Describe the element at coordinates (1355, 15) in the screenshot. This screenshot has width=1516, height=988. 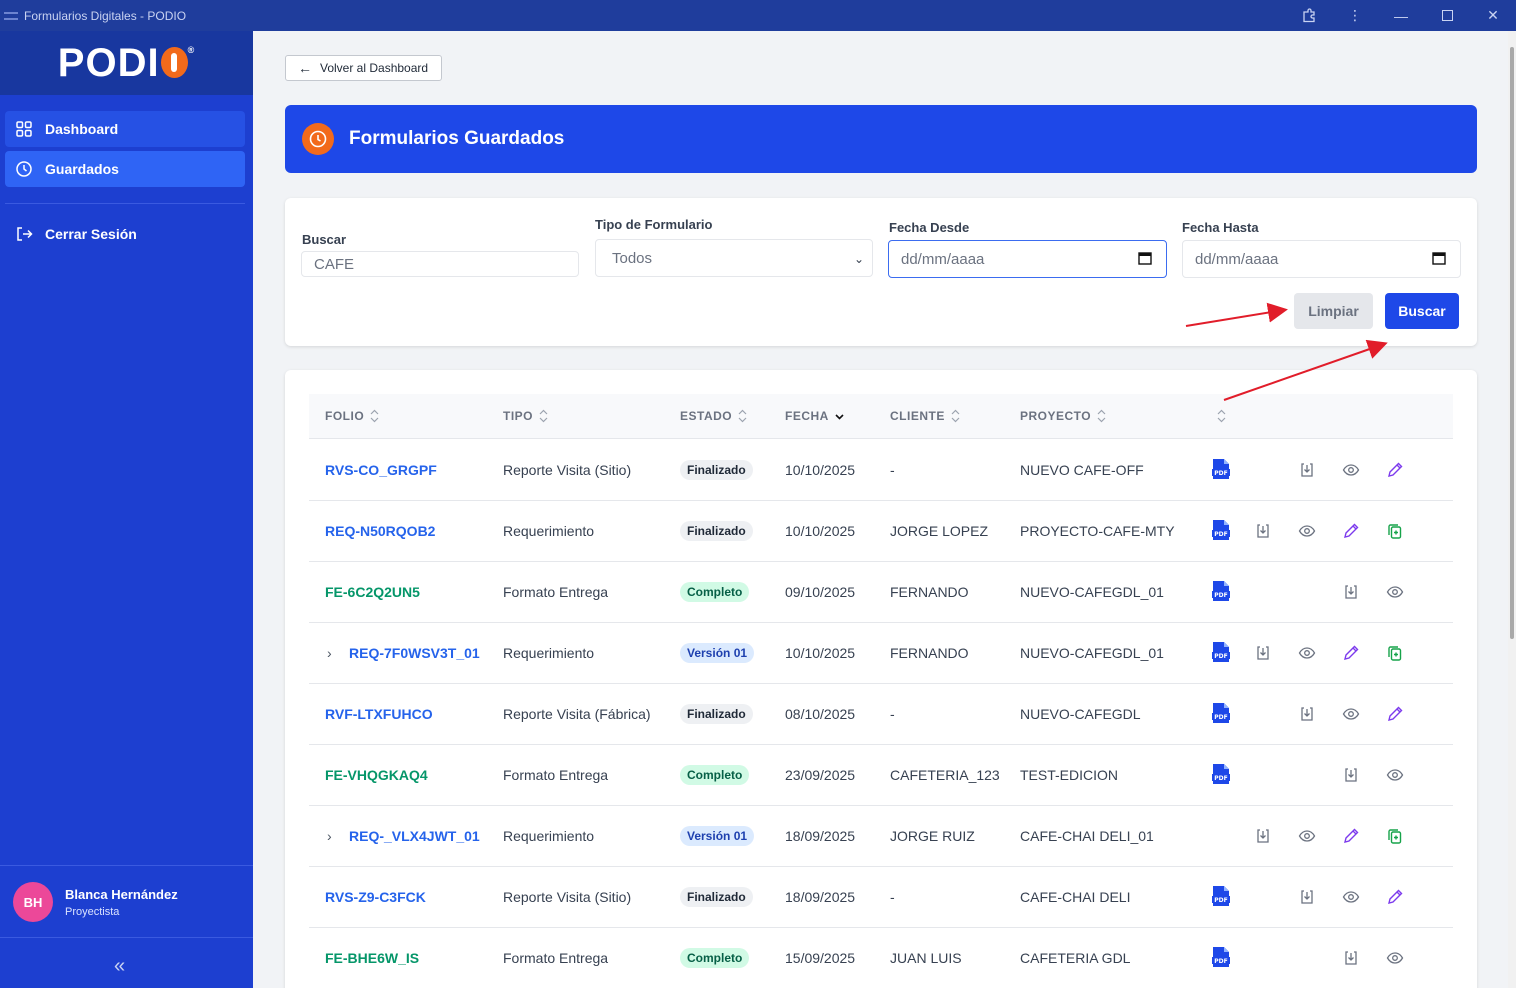
I see `more-options-icon: ⋮` at that location.